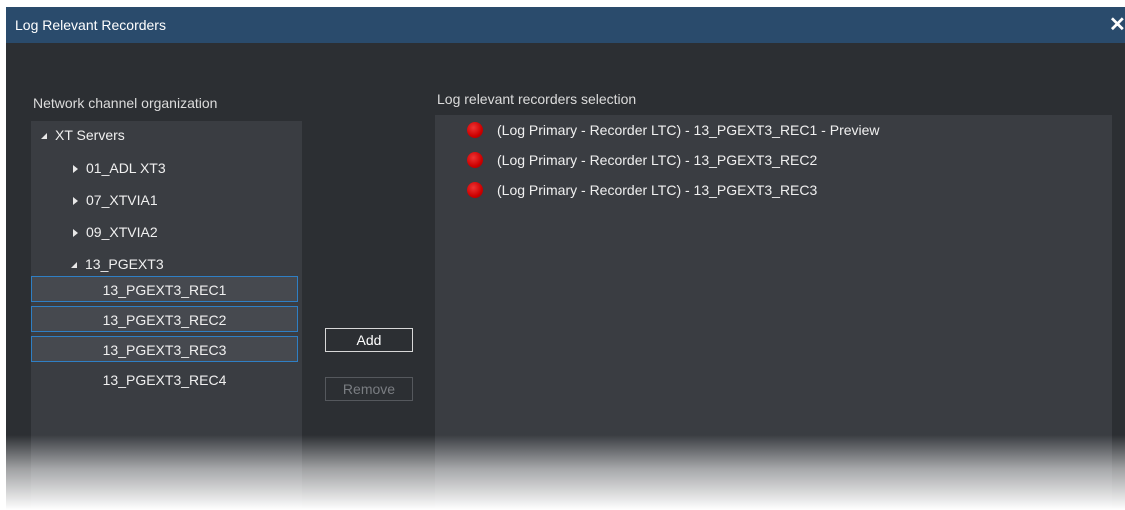 Image resolution: width=1125 pixels, height=510 pixels. Describe the element at coordinates (369, 340) in the screenshot. I see `add-button: Add` at that location.